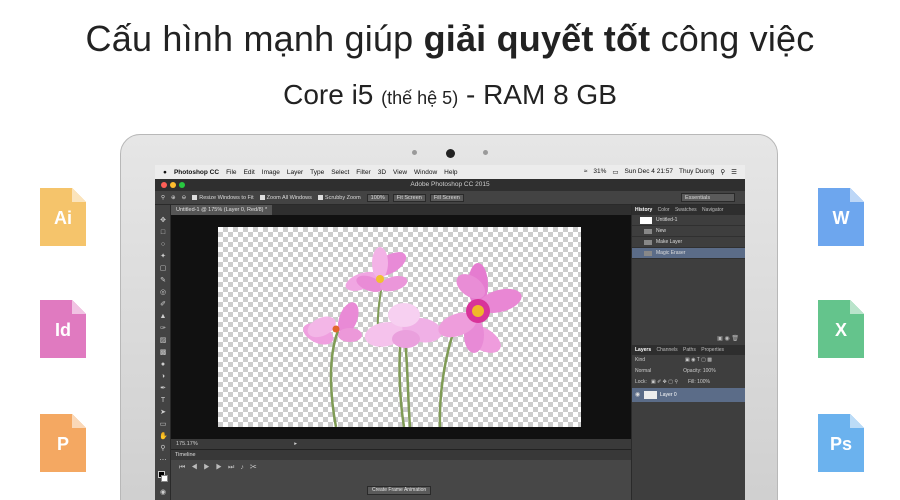 This screenshot has height=500, width=900. What do you see at coordinates (688, 231) in the screenshot?
I see `history-item: New` at bounding box center [688, 231].